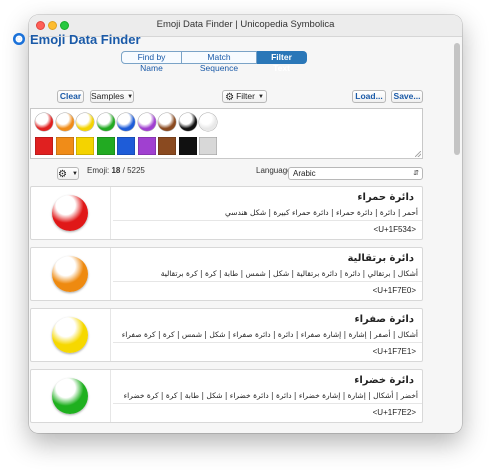 The width and height of the screenshot is (490, 470). Describe the element at coordinates (304, 173) in the screenshot. I see `language-select-value: Arabic` at that location.